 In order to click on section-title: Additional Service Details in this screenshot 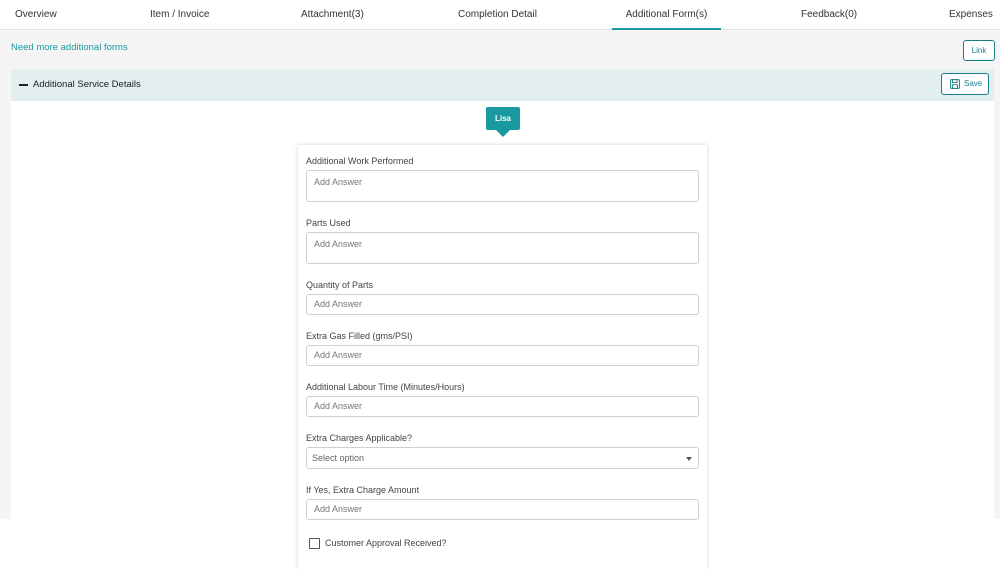, I will do `click(87, 84)`.